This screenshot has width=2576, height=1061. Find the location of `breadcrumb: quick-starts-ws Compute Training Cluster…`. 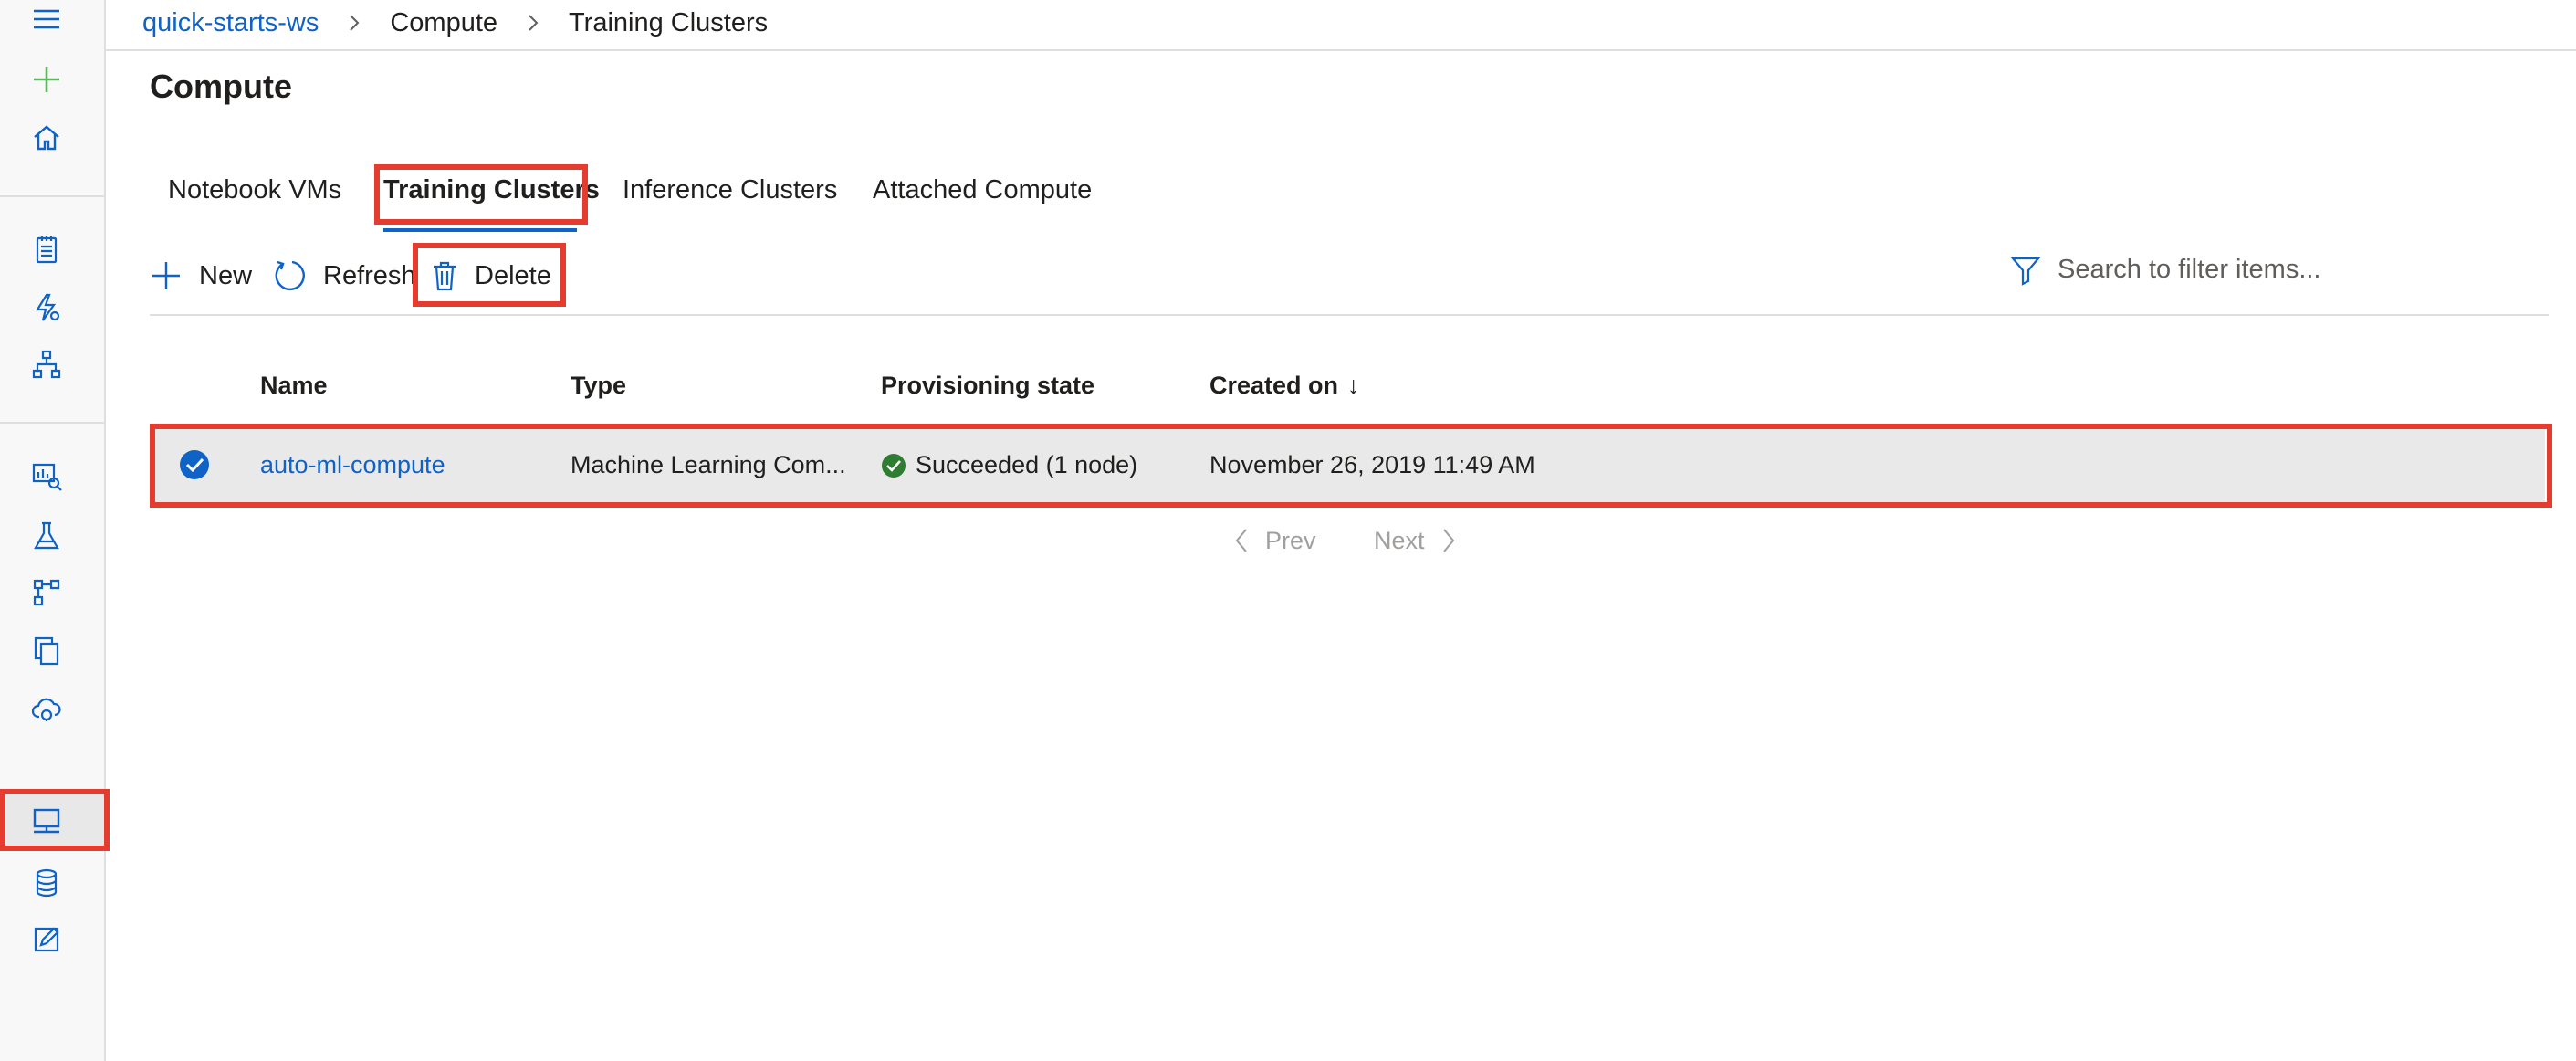

breadcrumb: quick-starts-ws Compute Training Cluster… is located at coordinates (455, 23).